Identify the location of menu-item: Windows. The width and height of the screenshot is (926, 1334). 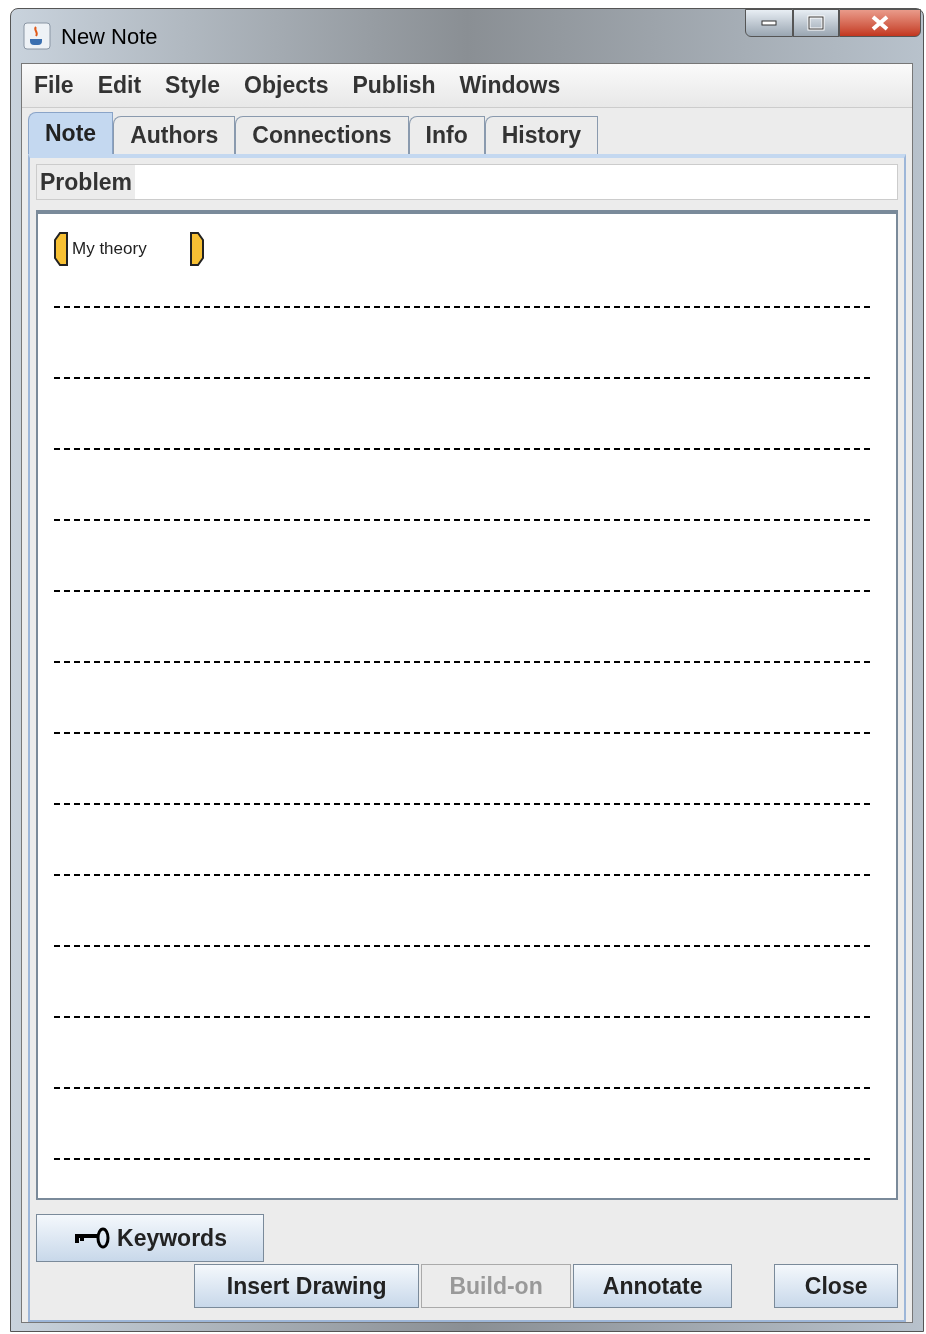
(510, 85).